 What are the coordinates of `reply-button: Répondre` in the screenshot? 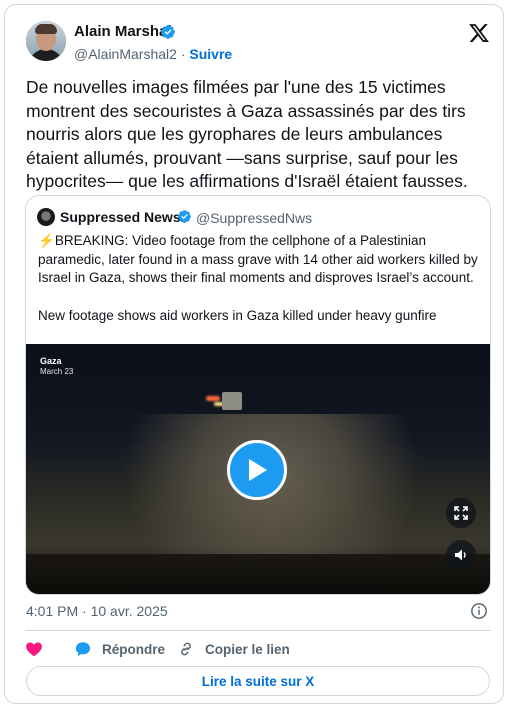 It's located at (119, 649).